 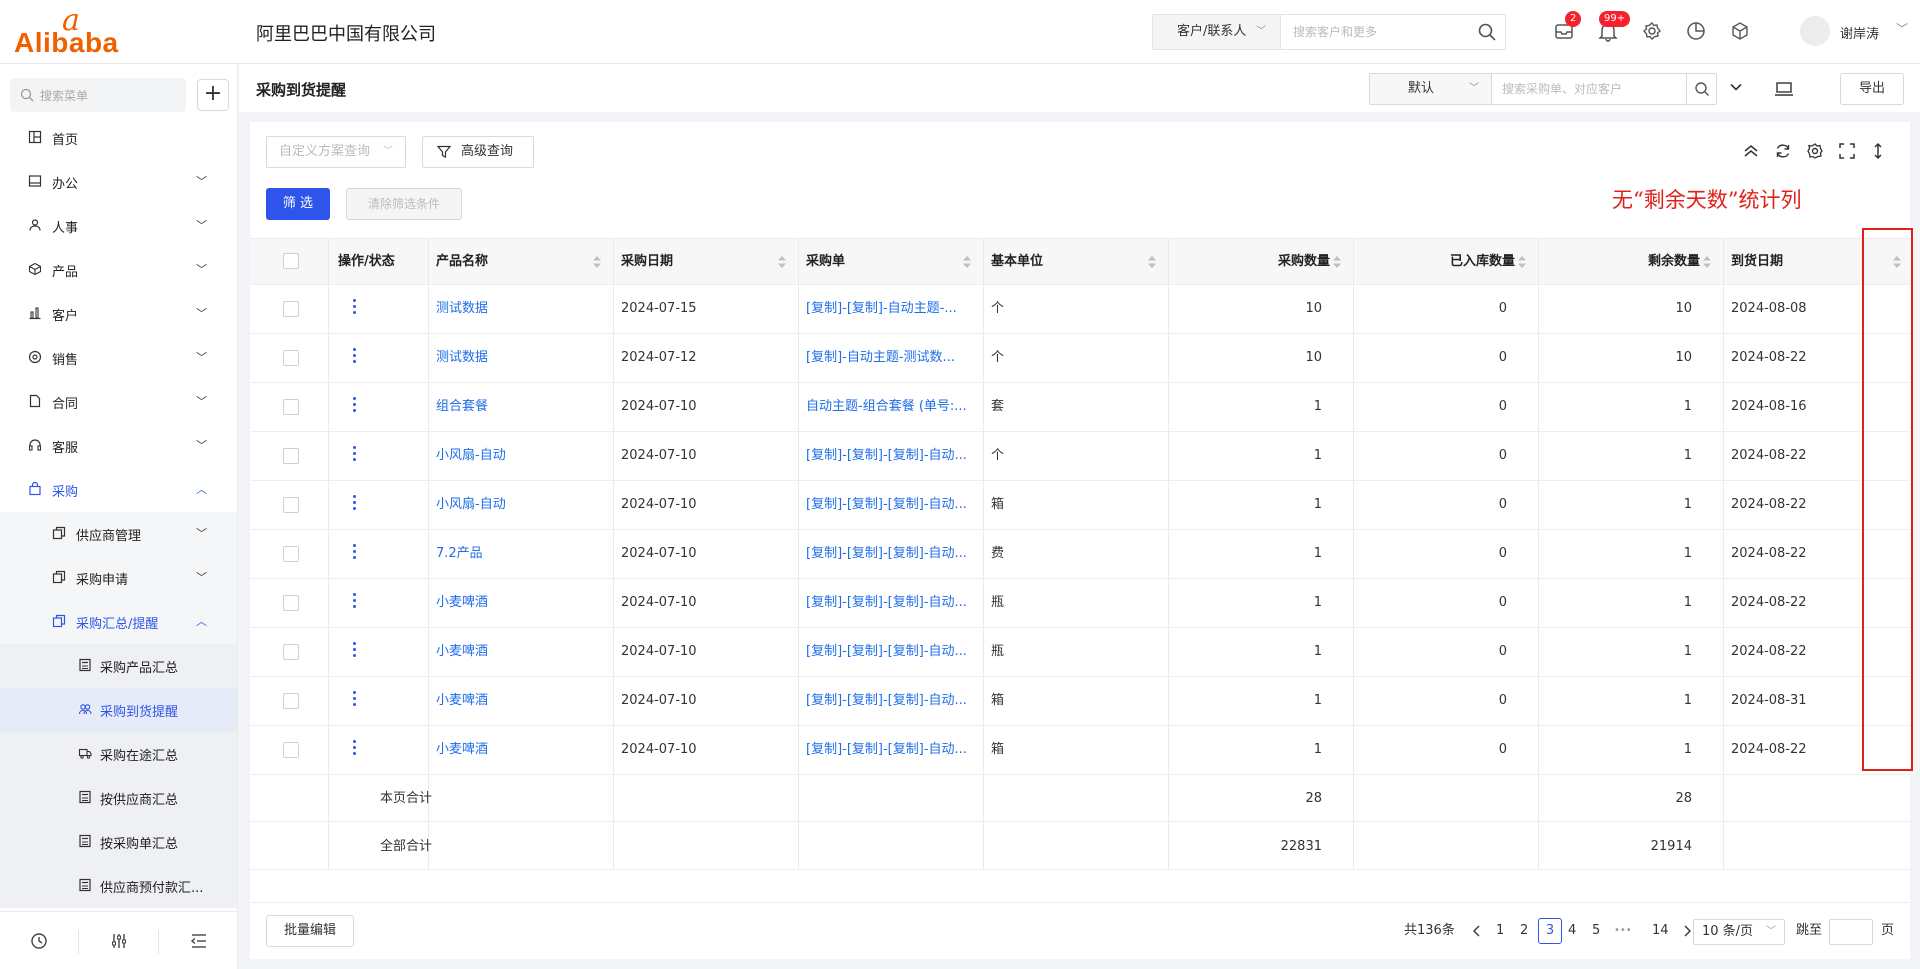 I want to click on sidebar-item-hr: 人事 ﹀, so click(x=118, y=226).